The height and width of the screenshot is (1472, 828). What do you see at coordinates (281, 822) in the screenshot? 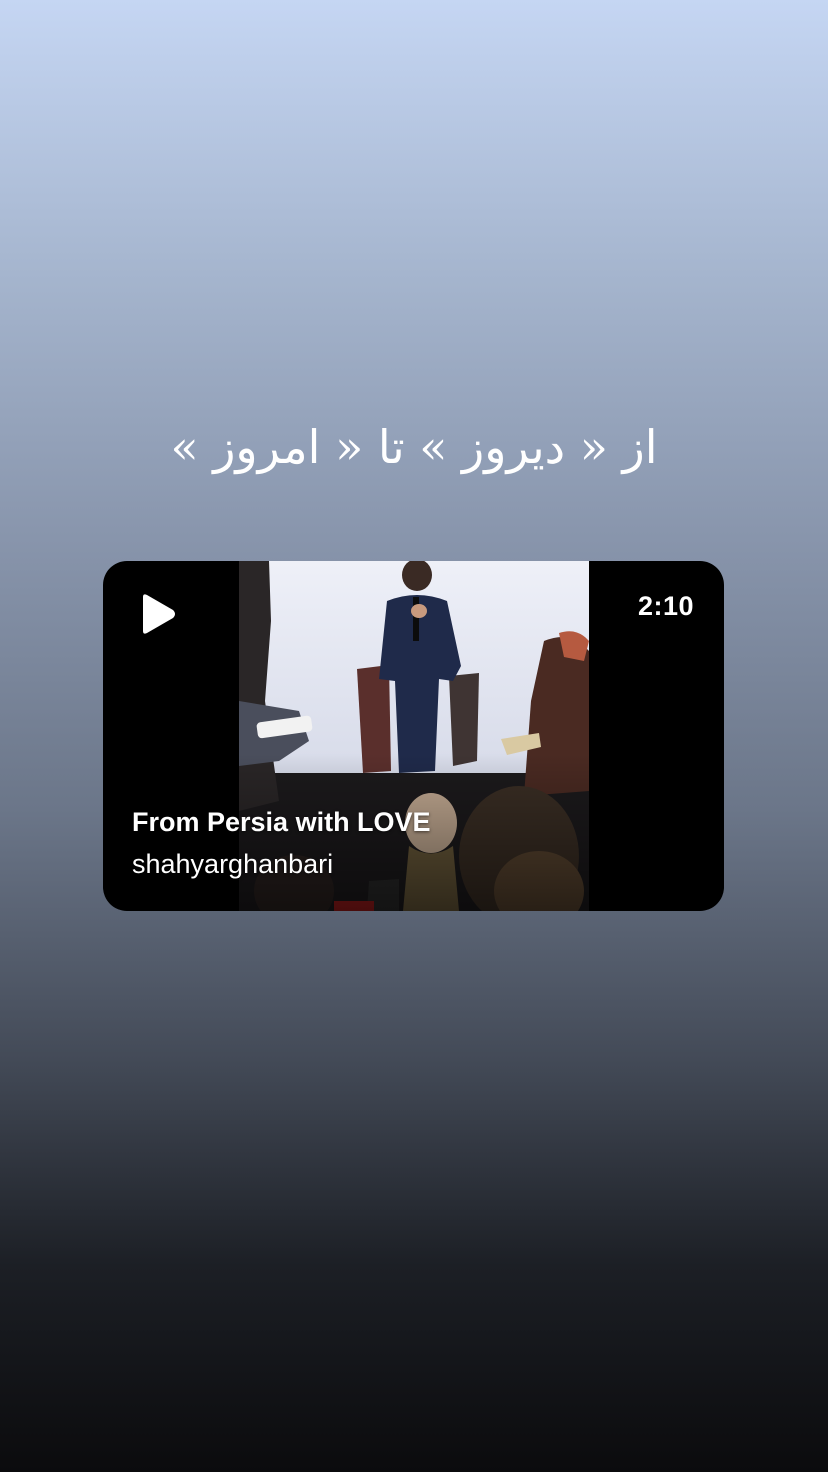
I see `video-title: From Persia with LOVE` at bounding box center [281, 822].